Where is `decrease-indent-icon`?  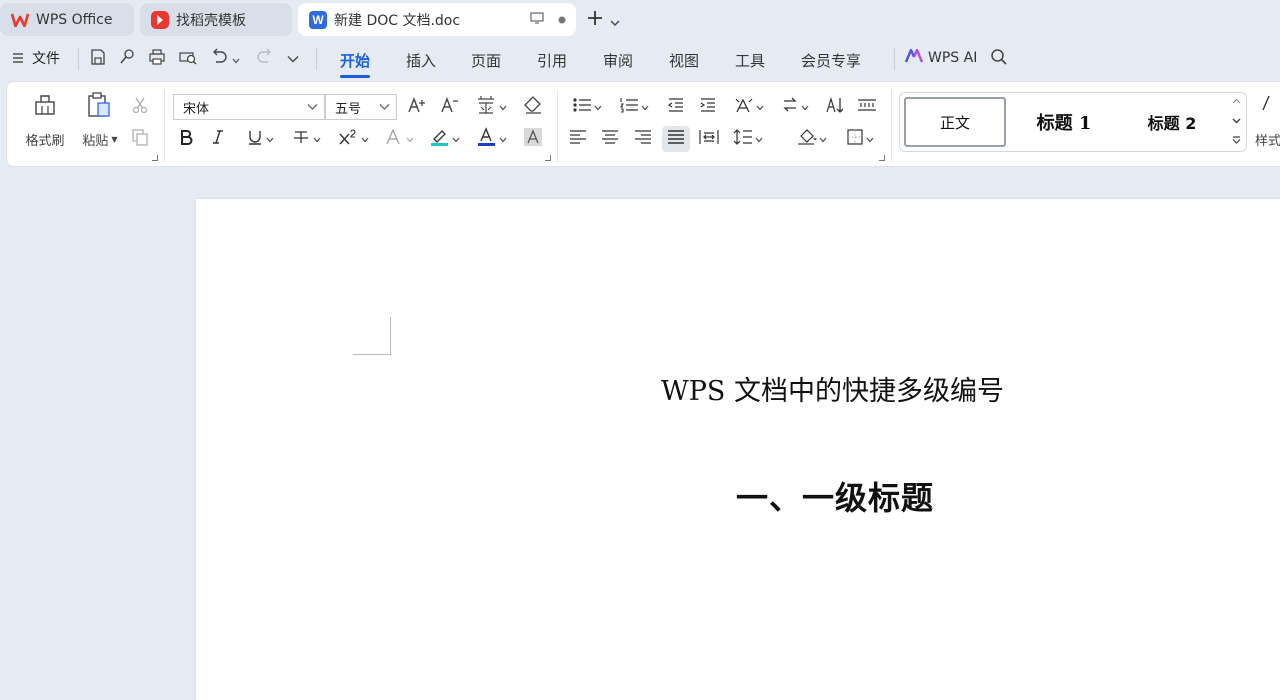 decrease-indent-icon is located at coordinates (676, 107).